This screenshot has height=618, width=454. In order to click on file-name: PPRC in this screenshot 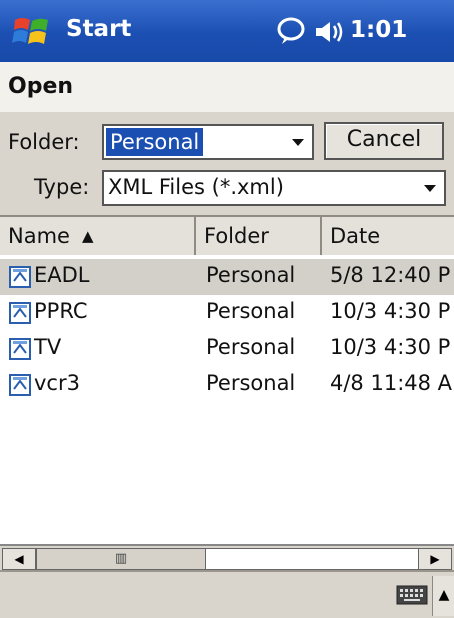, I will do `click(61, 311)`.